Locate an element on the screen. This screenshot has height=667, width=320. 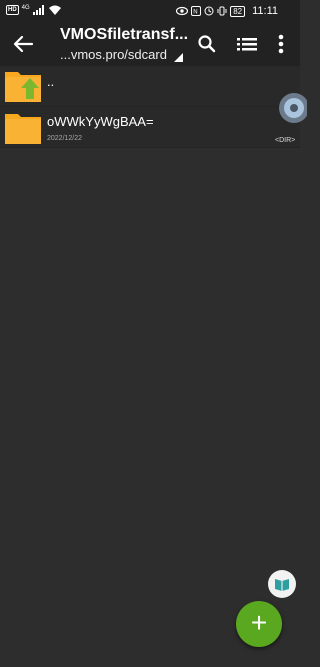
list-view-icon is located at coordinates (247, 44).